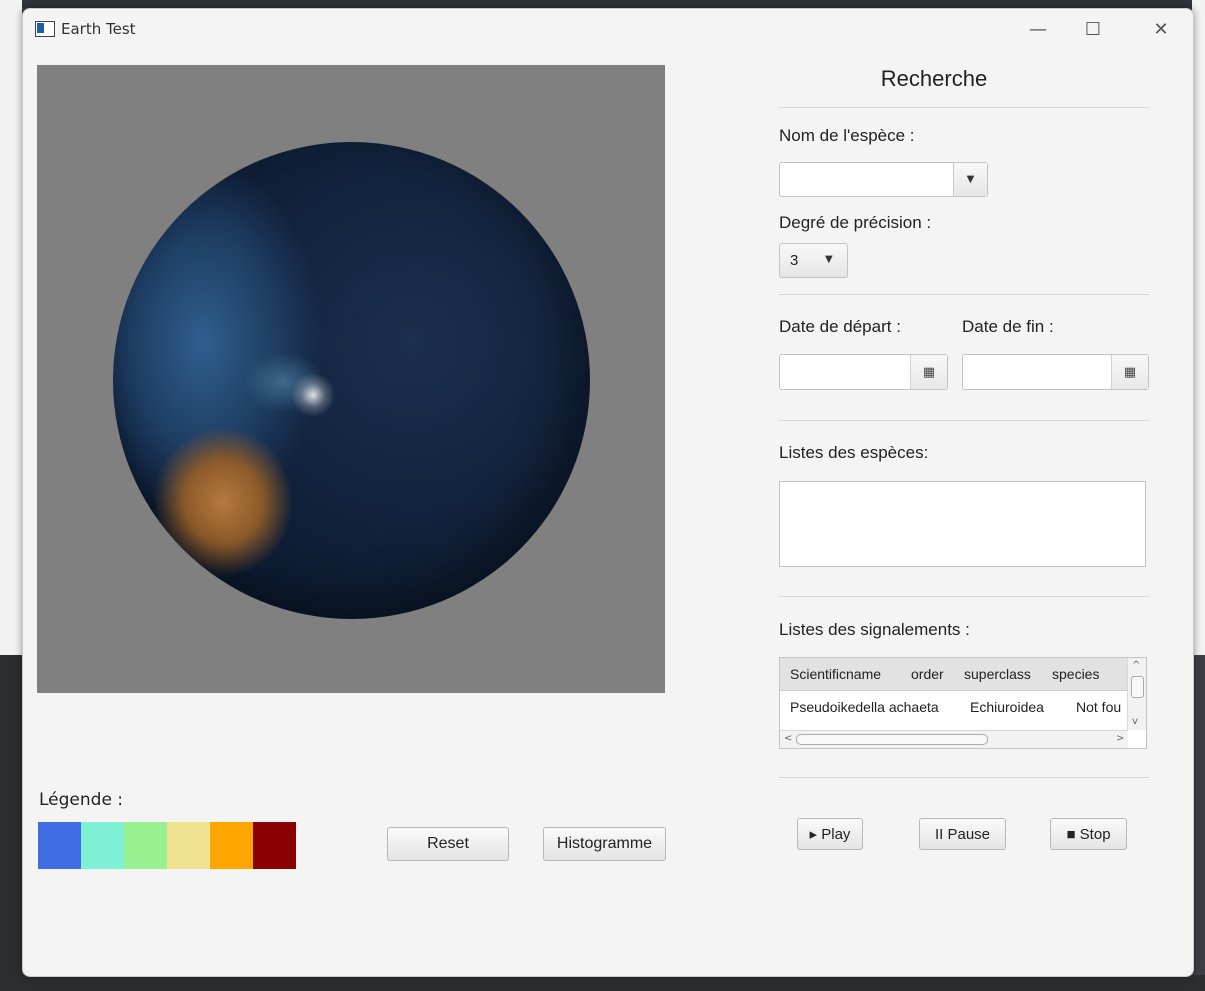 The height and width of the screenshot is (991, 1205). What do you see at coordinates (794, 260) in the screenshot?
I see `precision-value: 3` at bounding box center [794, 260].